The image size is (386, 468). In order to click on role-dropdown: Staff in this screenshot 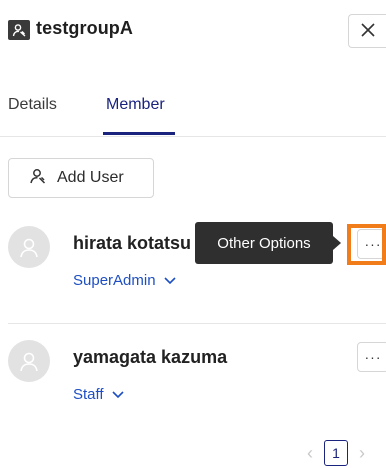, I will do `click(98, 394)`.